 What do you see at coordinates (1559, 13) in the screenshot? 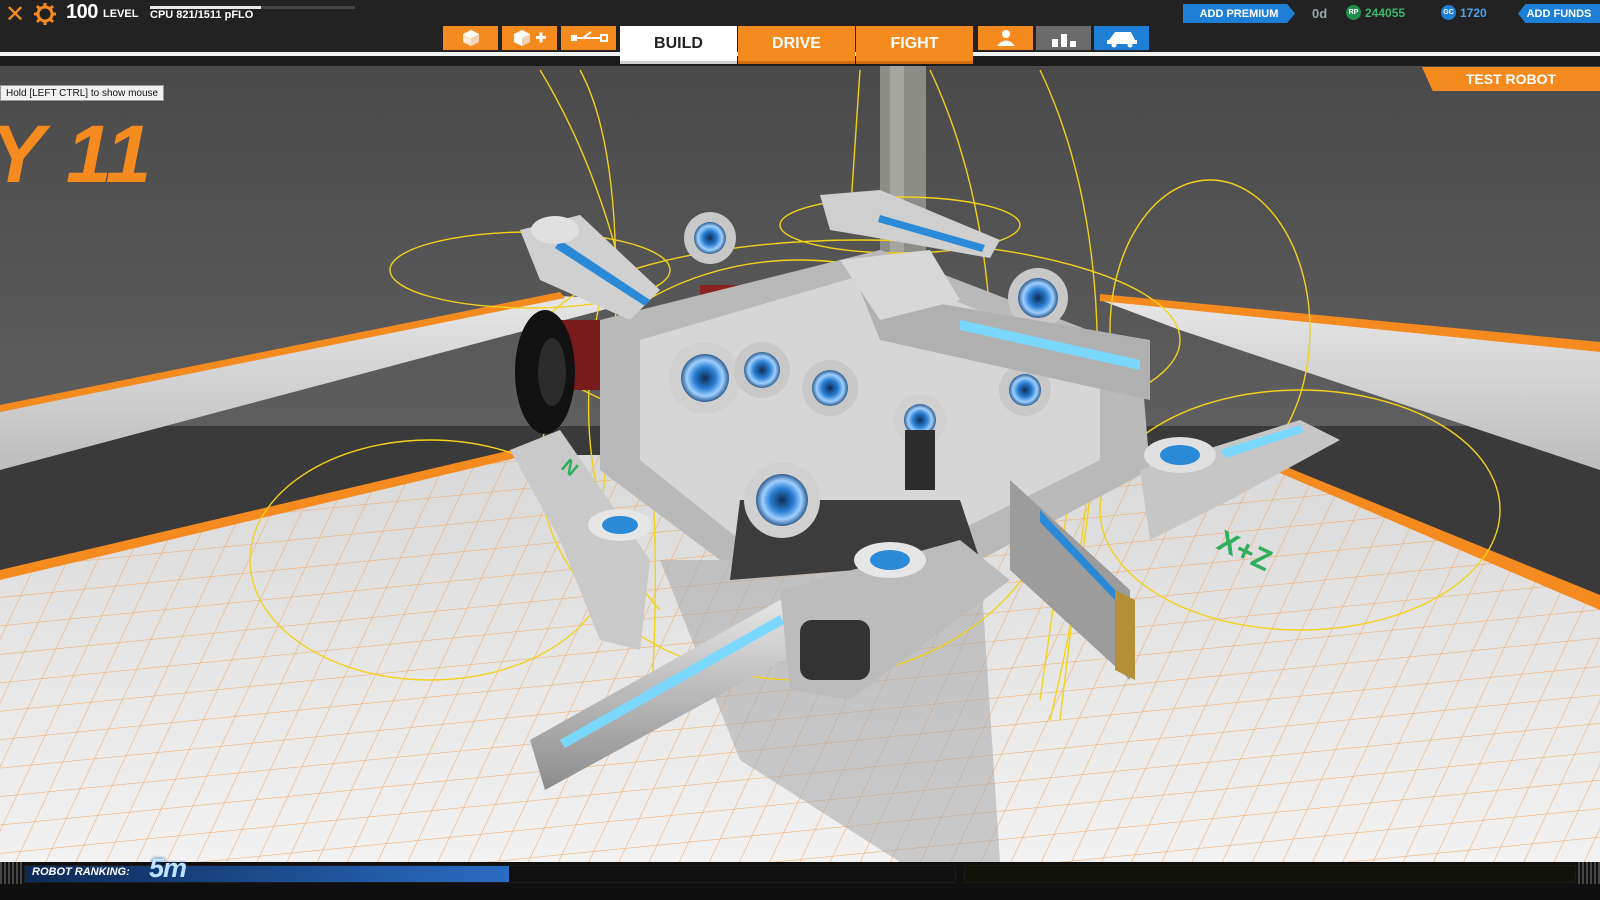
I see `add-funds-button: ADD FUNDS` at bounding box center [1559, 13].